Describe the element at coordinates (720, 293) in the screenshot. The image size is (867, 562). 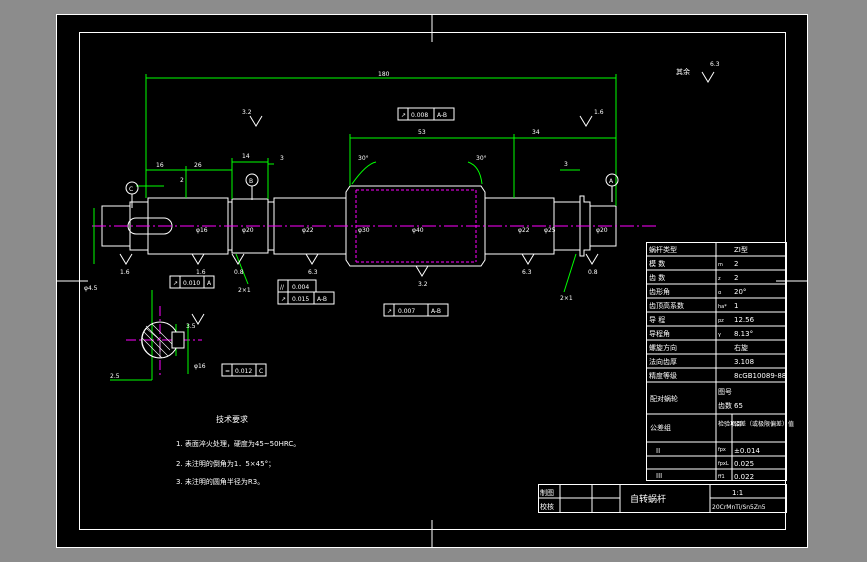
I see `param-symbol: α` at that location.